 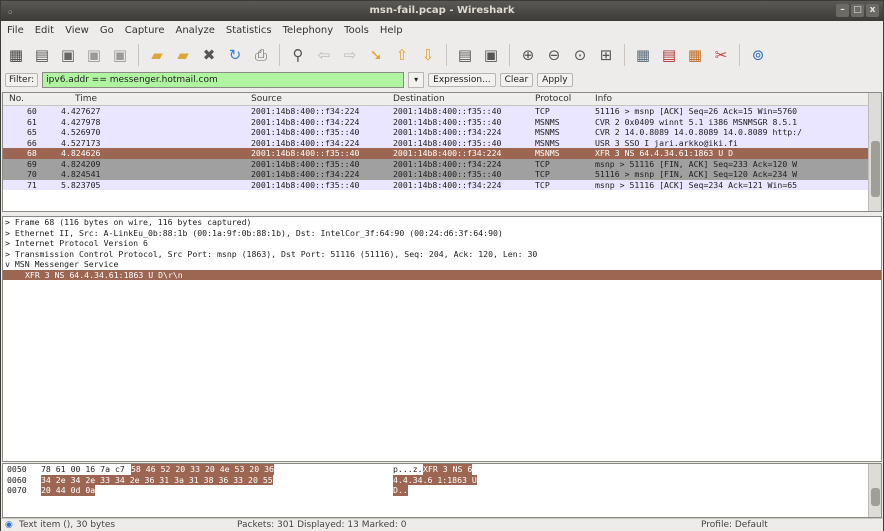 What do you see at coordinates (555, 80) in the screenshot?
I see `apply-button: Apply` at bounding box center [555, 80].